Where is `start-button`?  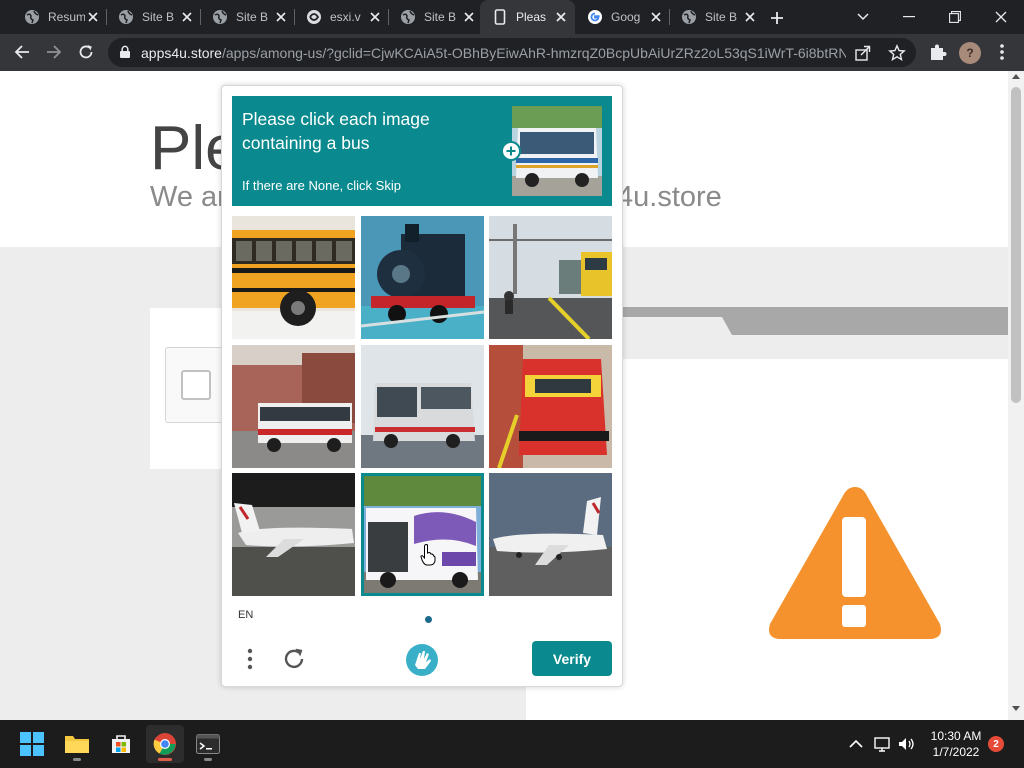 start-button is located at coordinates (32, 744).